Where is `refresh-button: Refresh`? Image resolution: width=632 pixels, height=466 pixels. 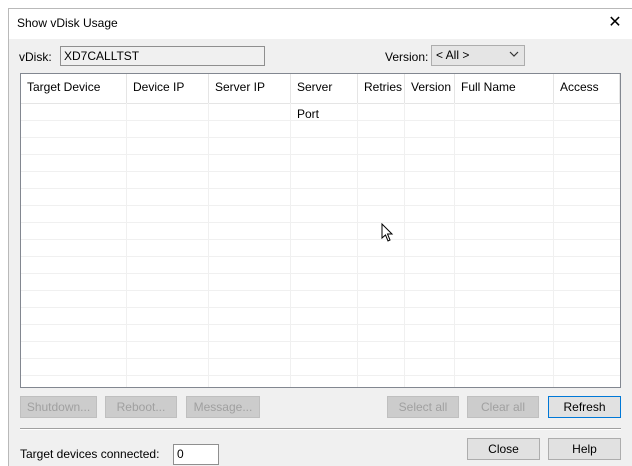 refresh-button: Refresh is located at coordinates (584, 407).